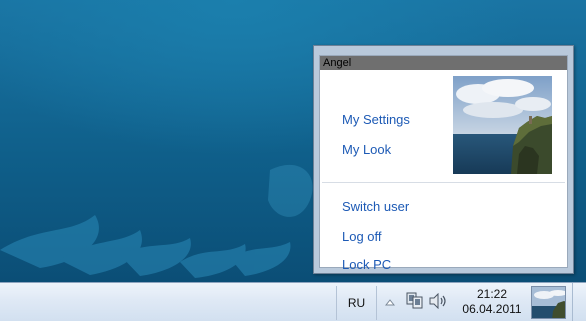 This screenshot has width=586, height=321. I want to click on menu-separator, so click(443, 182).